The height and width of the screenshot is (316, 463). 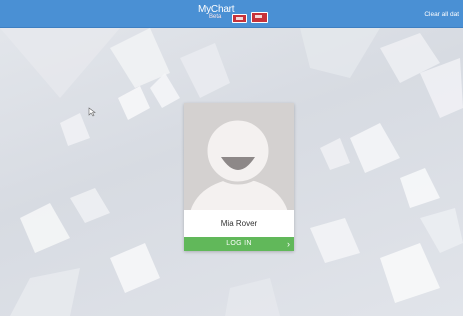 What do you see at coordinates (239, 223) in the screenshot?
I see `user-name: Mia Rover` at bounding box center [239, 223].